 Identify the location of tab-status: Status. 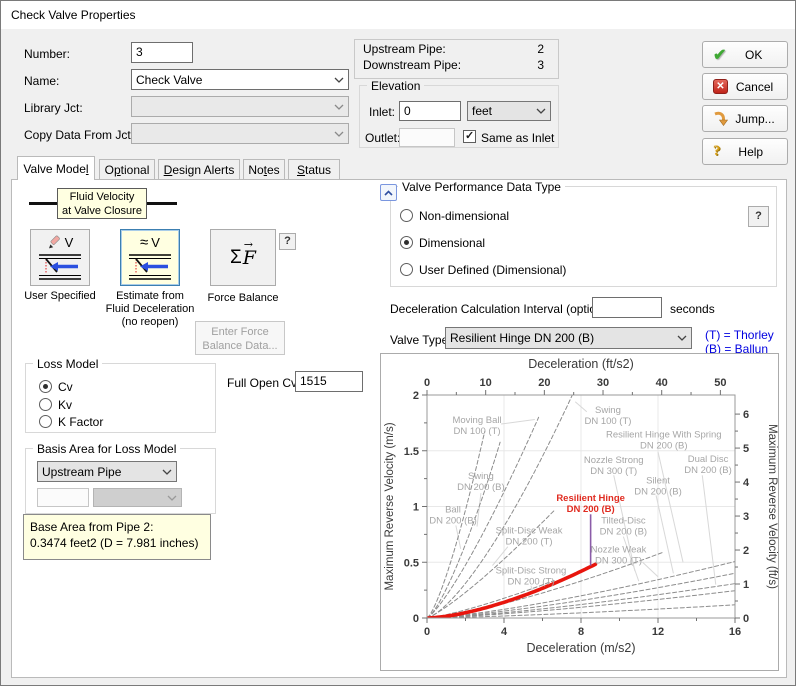
(314, 169).